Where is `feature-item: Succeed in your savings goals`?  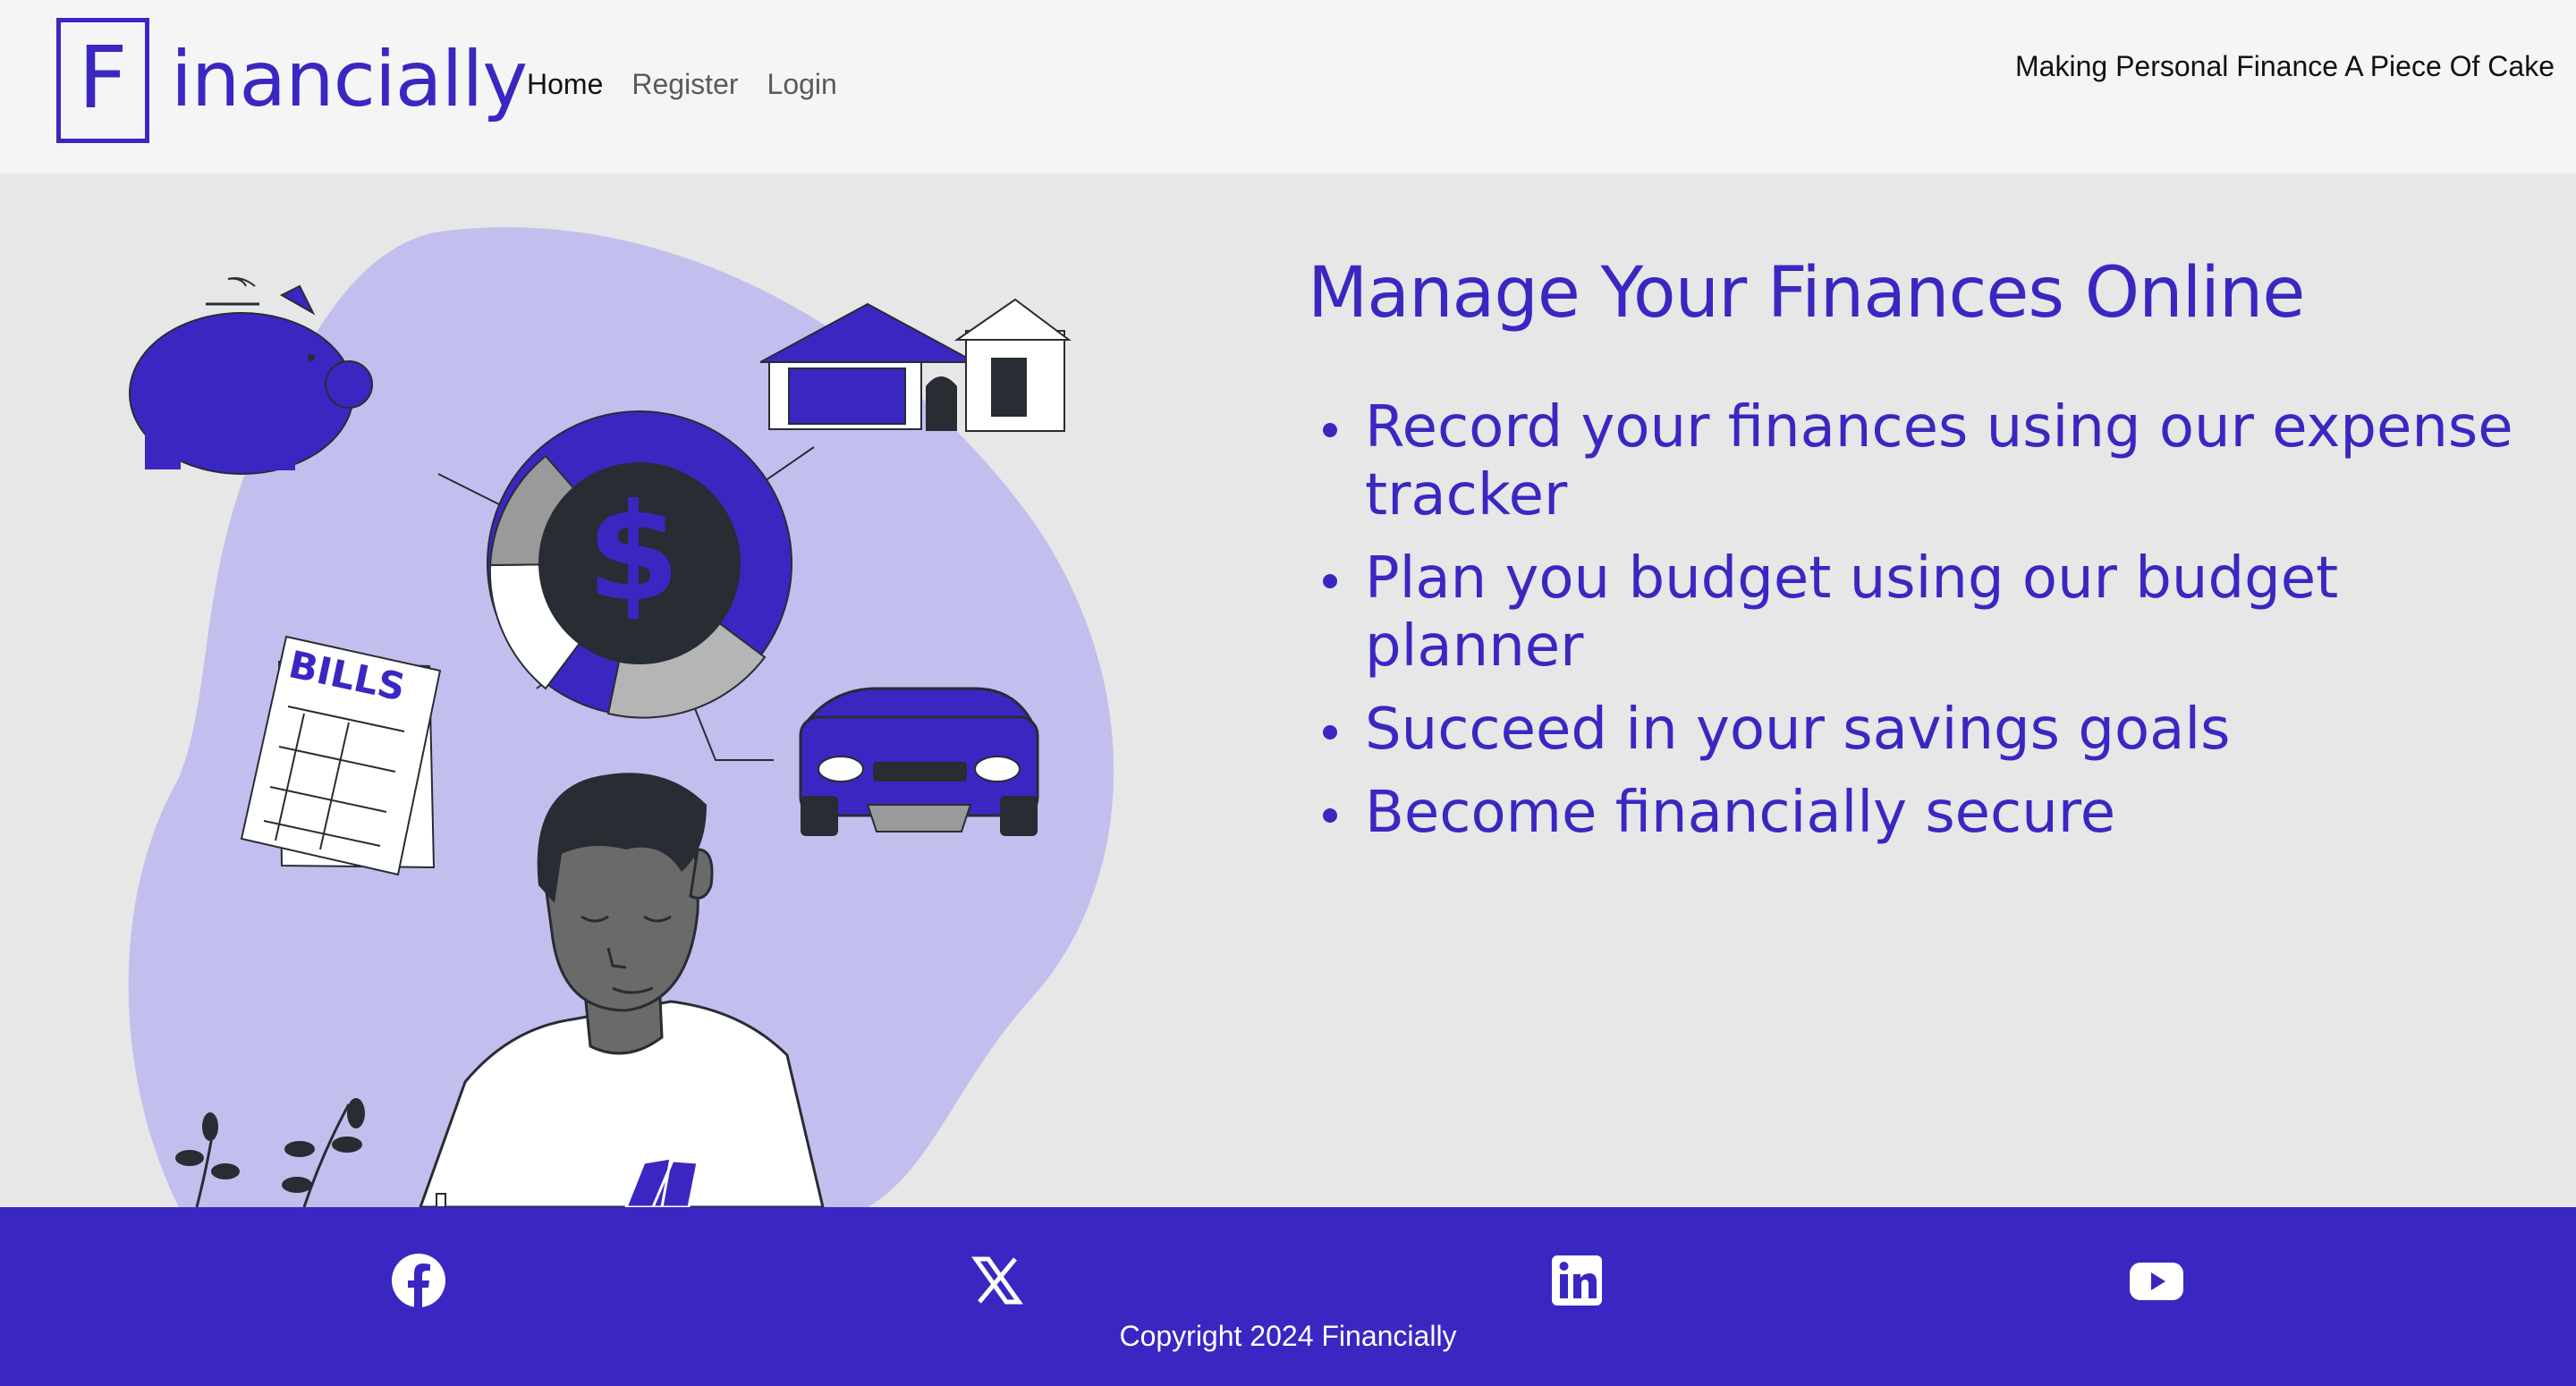
feature-item: Succeed in your savings goals is located at coordinates (1932, 730).